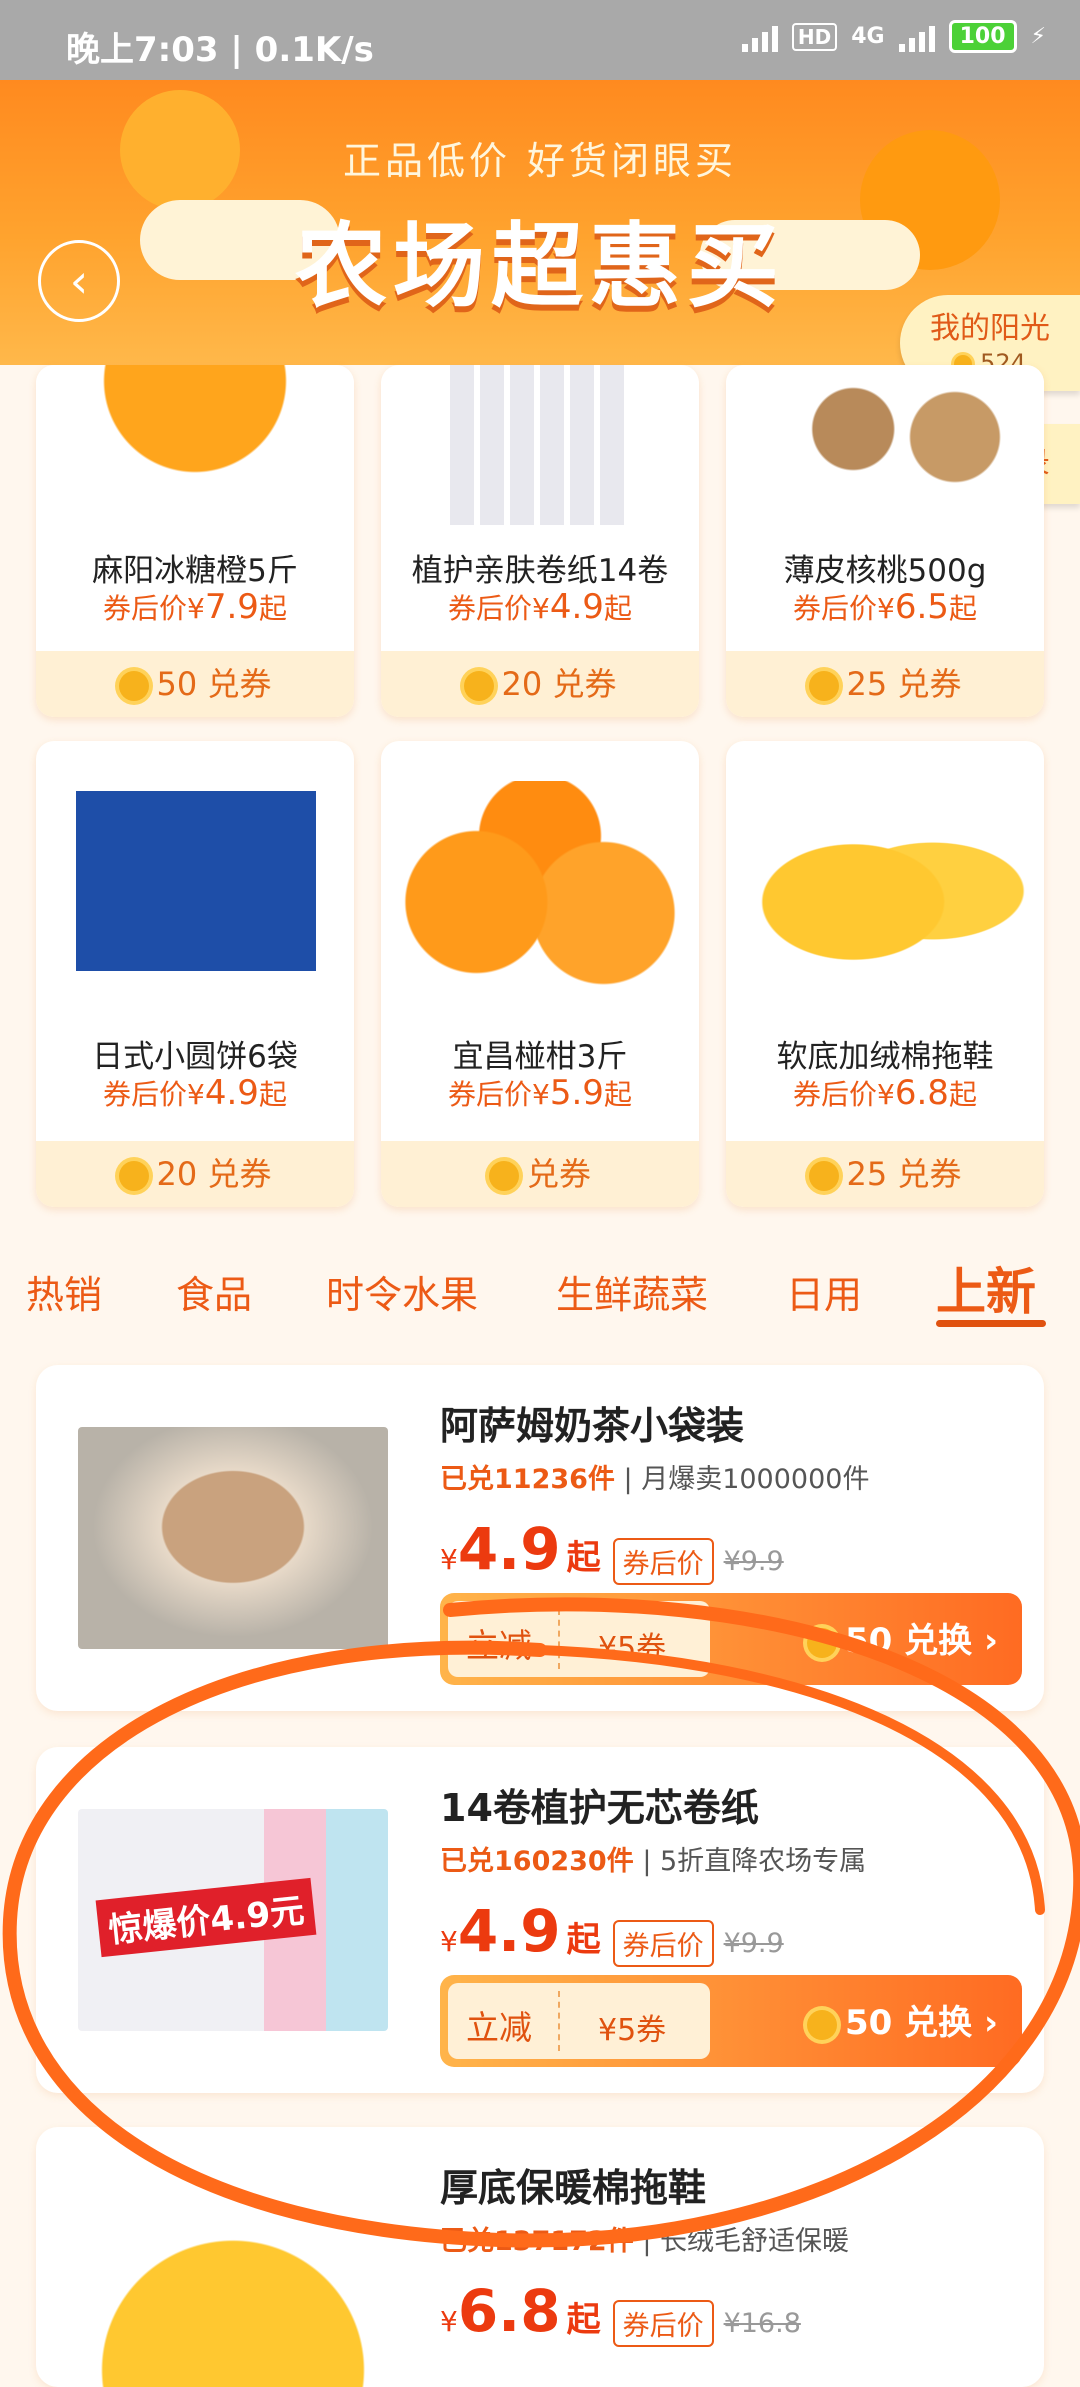 The height and width of the screenshot is (2387, 1080). I want to click on signal-4g-icon, so click(916, 37).